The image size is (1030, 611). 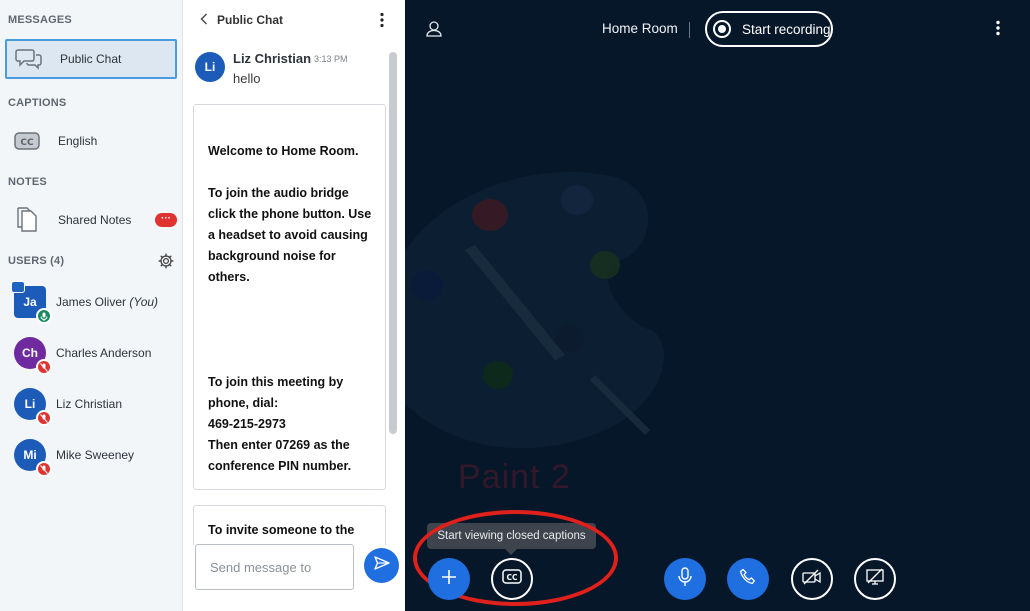 I want to click on user-list-item: Li Liz Christian, so click(x=68, y=406).